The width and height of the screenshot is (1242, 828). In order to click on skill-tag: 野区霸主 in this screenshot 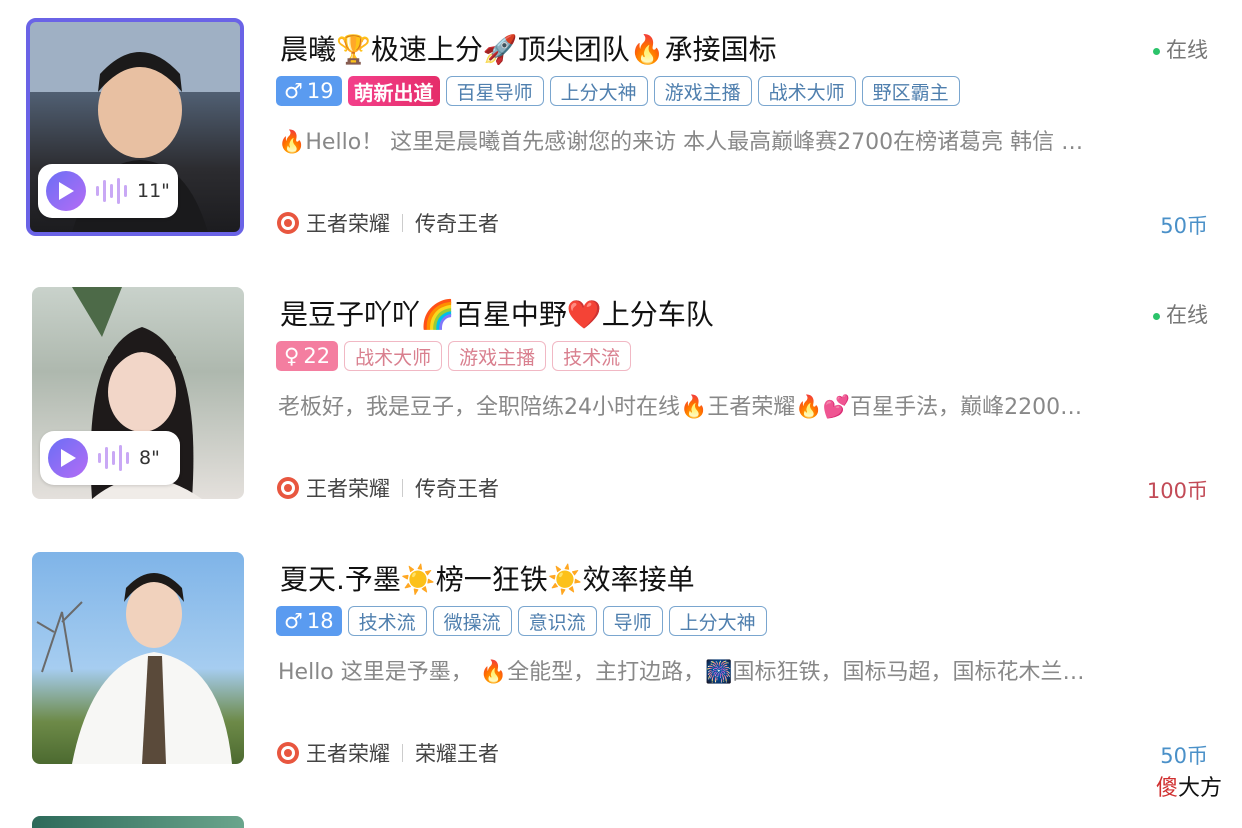, I will do `click(910, 91)`.